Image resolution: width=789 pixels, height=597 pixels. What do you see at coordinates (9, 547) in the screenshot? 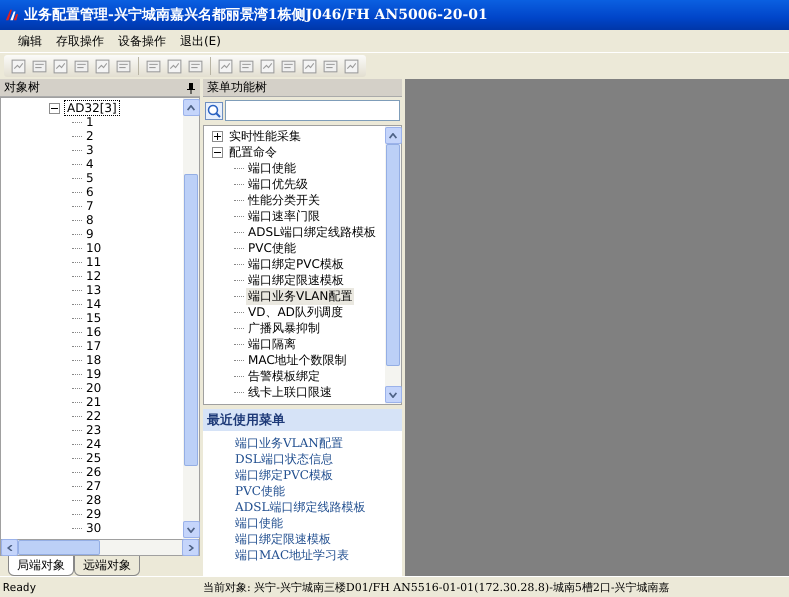
I see `scroll-left-button` at bounding box center [9, 547].